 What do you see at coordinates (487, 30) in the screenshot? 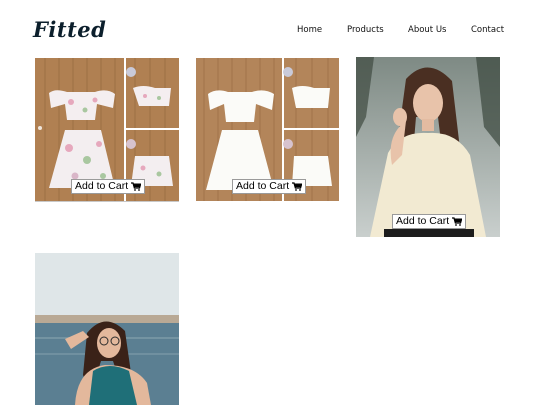
I see `nav-contact: Contact` at bounding box center [487, 30].